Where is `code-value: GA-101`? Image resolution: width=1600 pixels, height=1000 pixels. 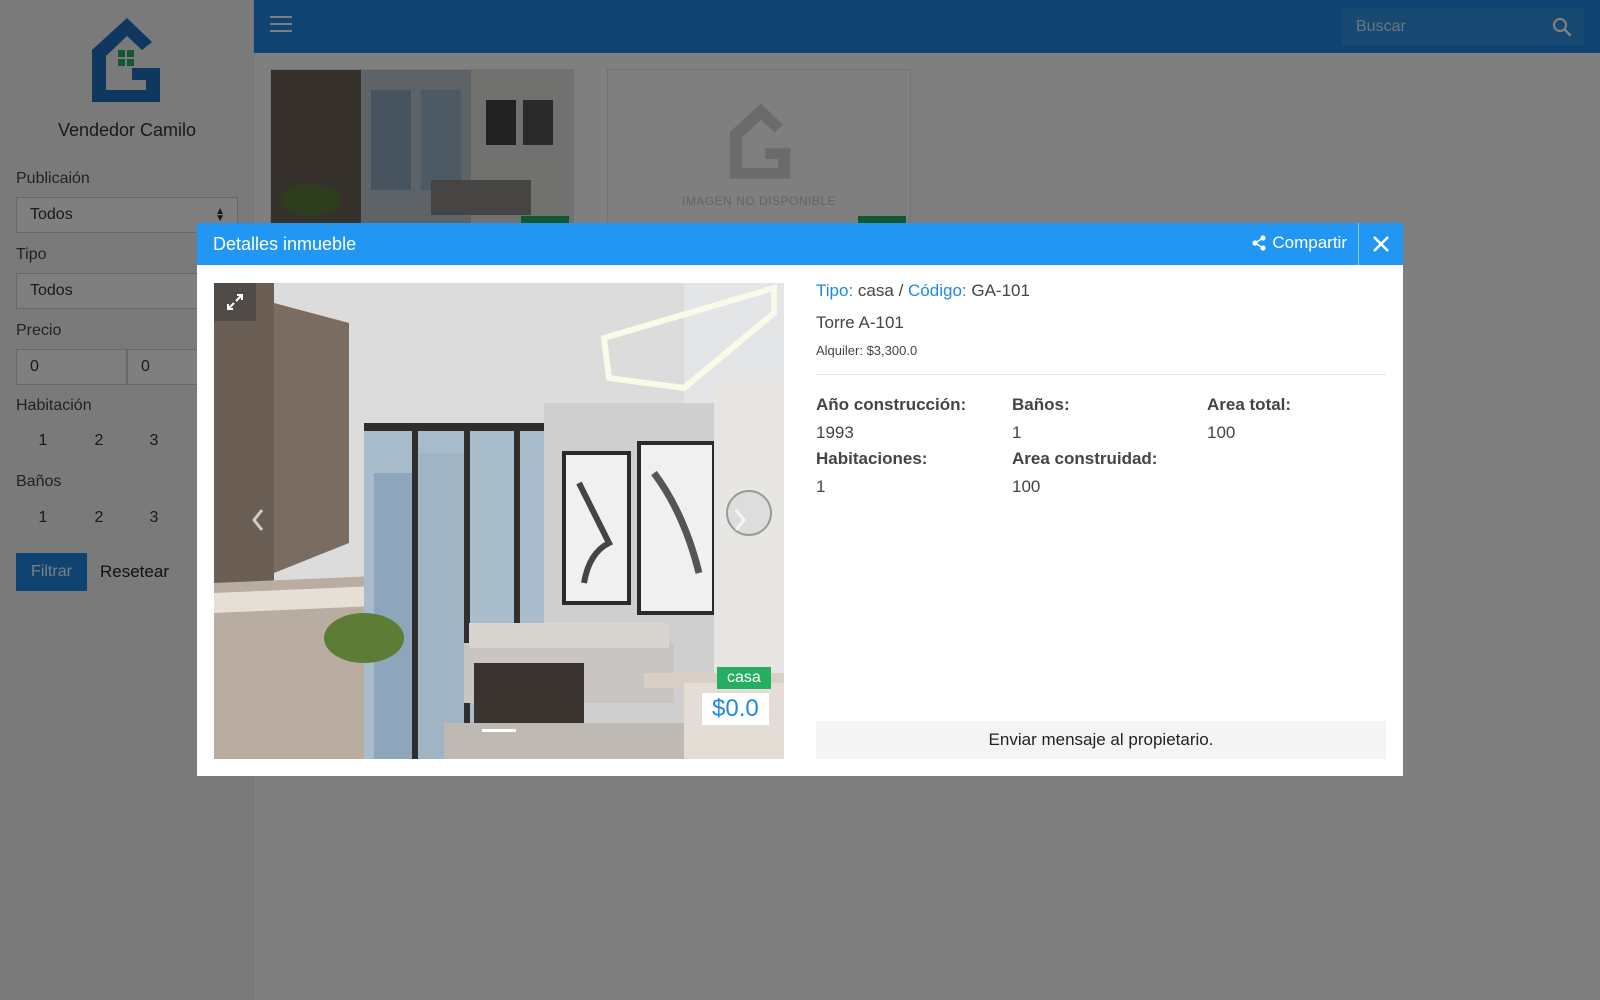
code-value: GA-101 is located at coordinates (1000, 290).